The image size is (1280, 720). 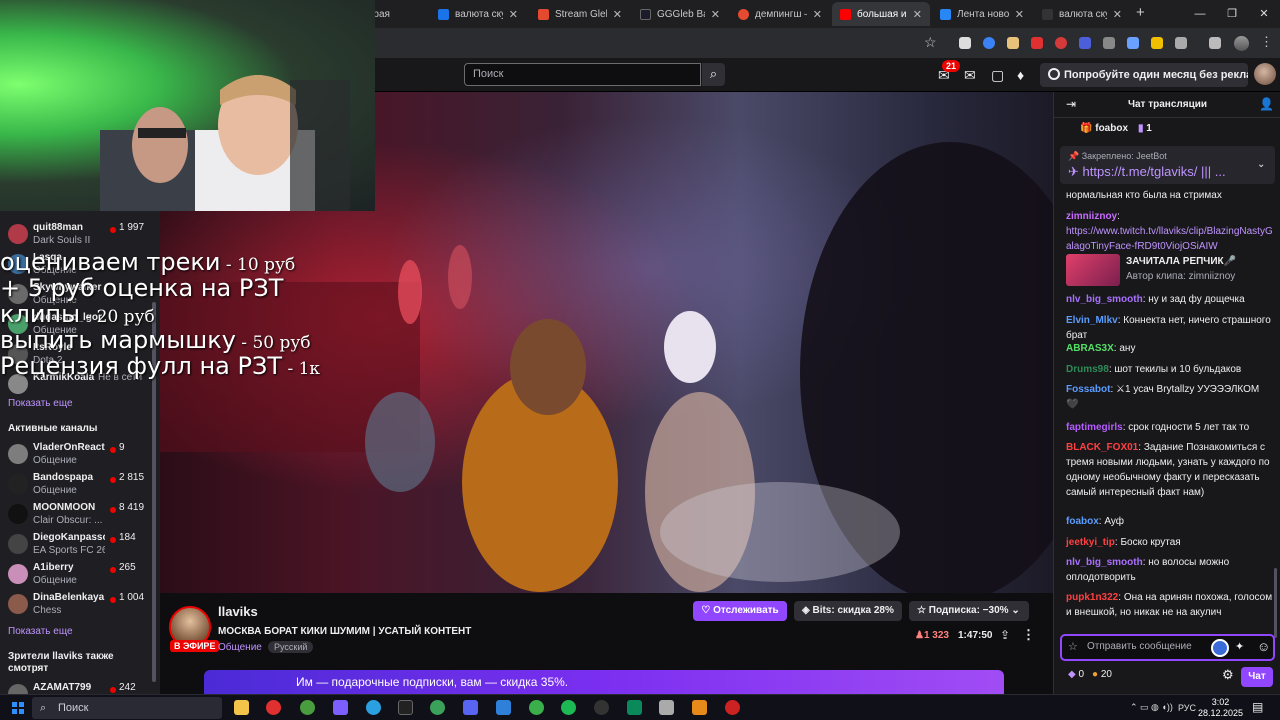 What do you see at coordinates (699, 707) in the screenshot?
I see `vlc-icon` at bounding box center [699, 707].